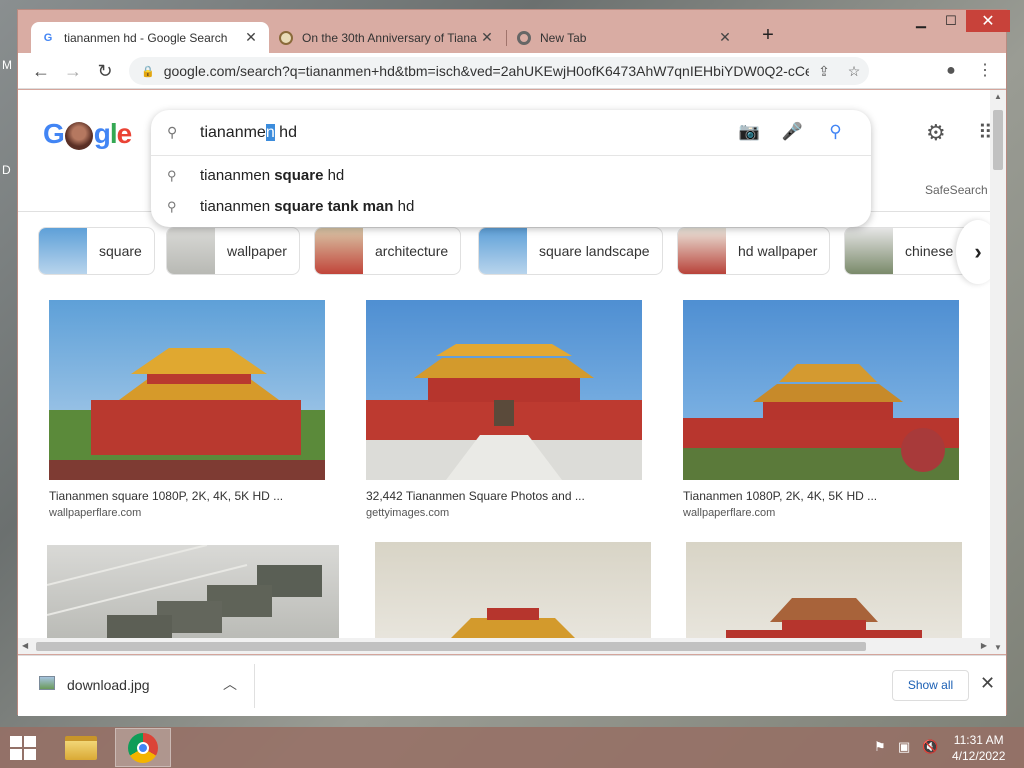 Image resolution: width=1024 pixels, height=768 pixels. I want to click on reload-button: ↻, so click(105, 71).